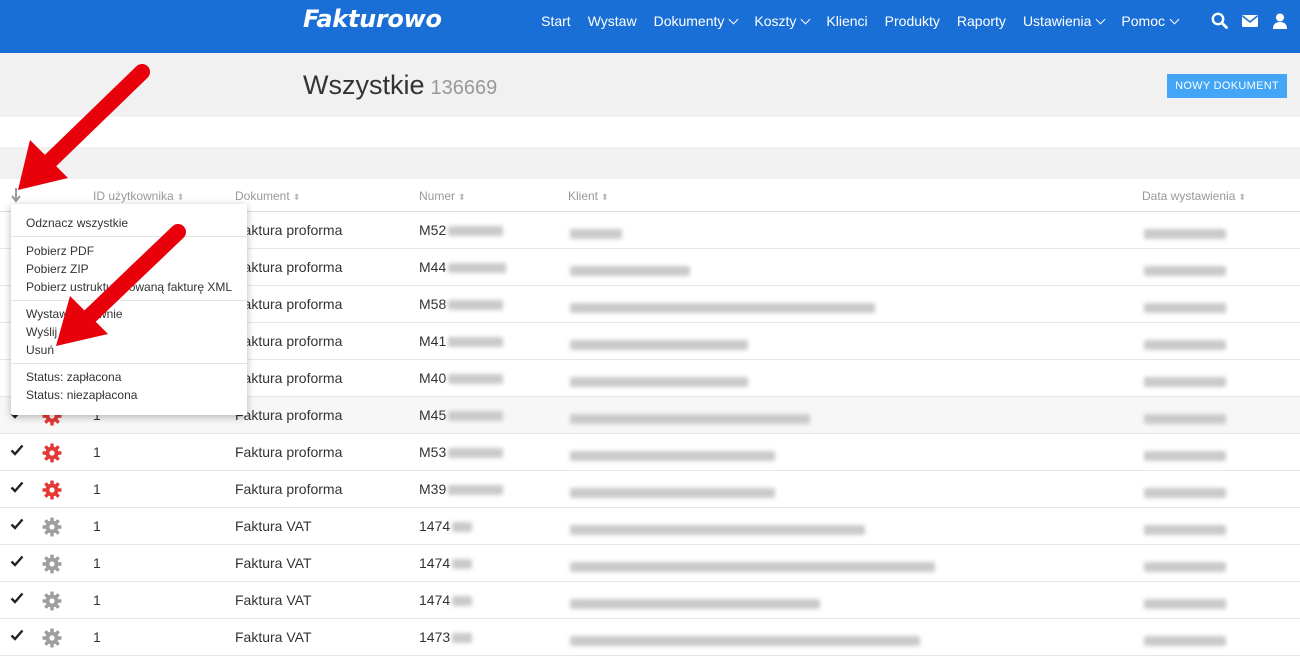 This screenshot has width=1300, height=665. I want to click on menu-download-zip: Pobierz ZIP, so click(57, 269).